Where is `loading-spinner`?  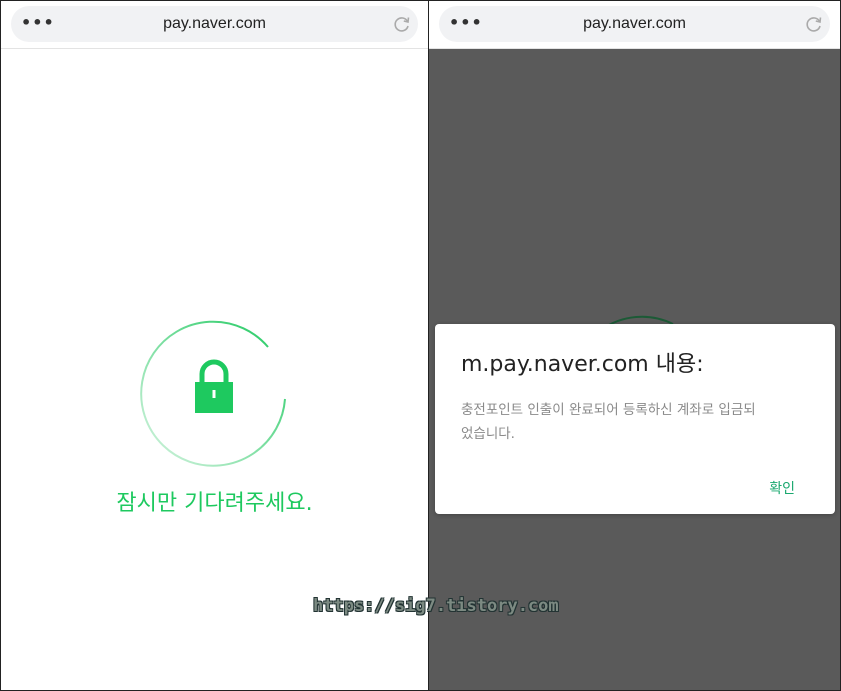
loading-spinner is located at coordinates (213, 393).